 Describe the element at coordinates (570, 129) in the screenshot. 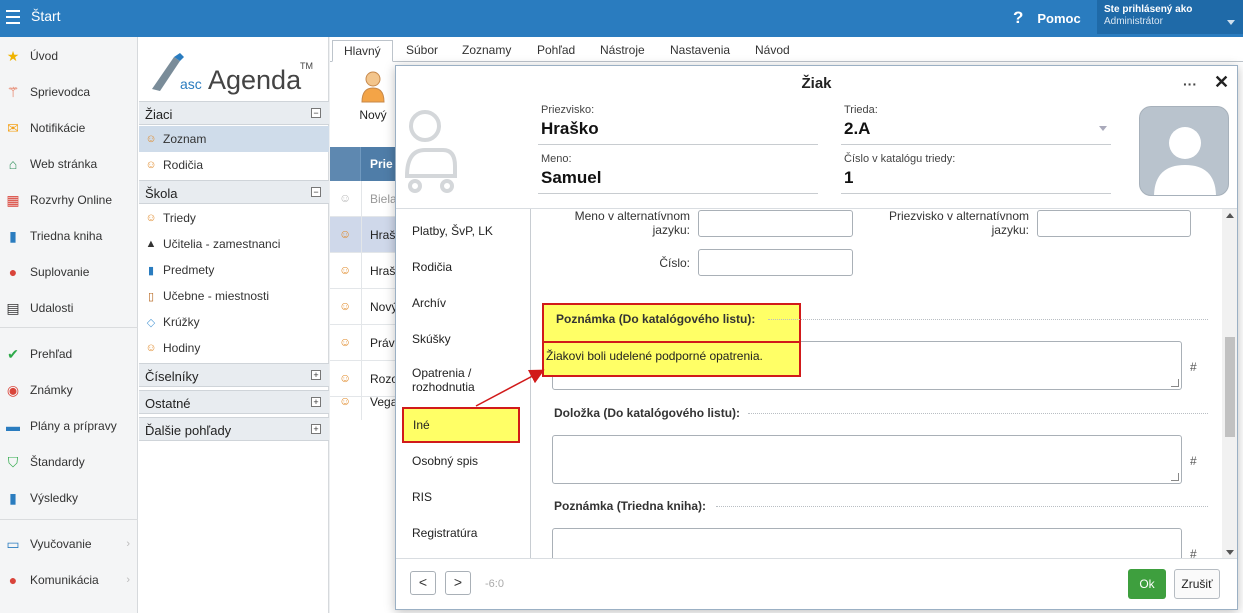

I see `surname-value: Hraško` at that location.